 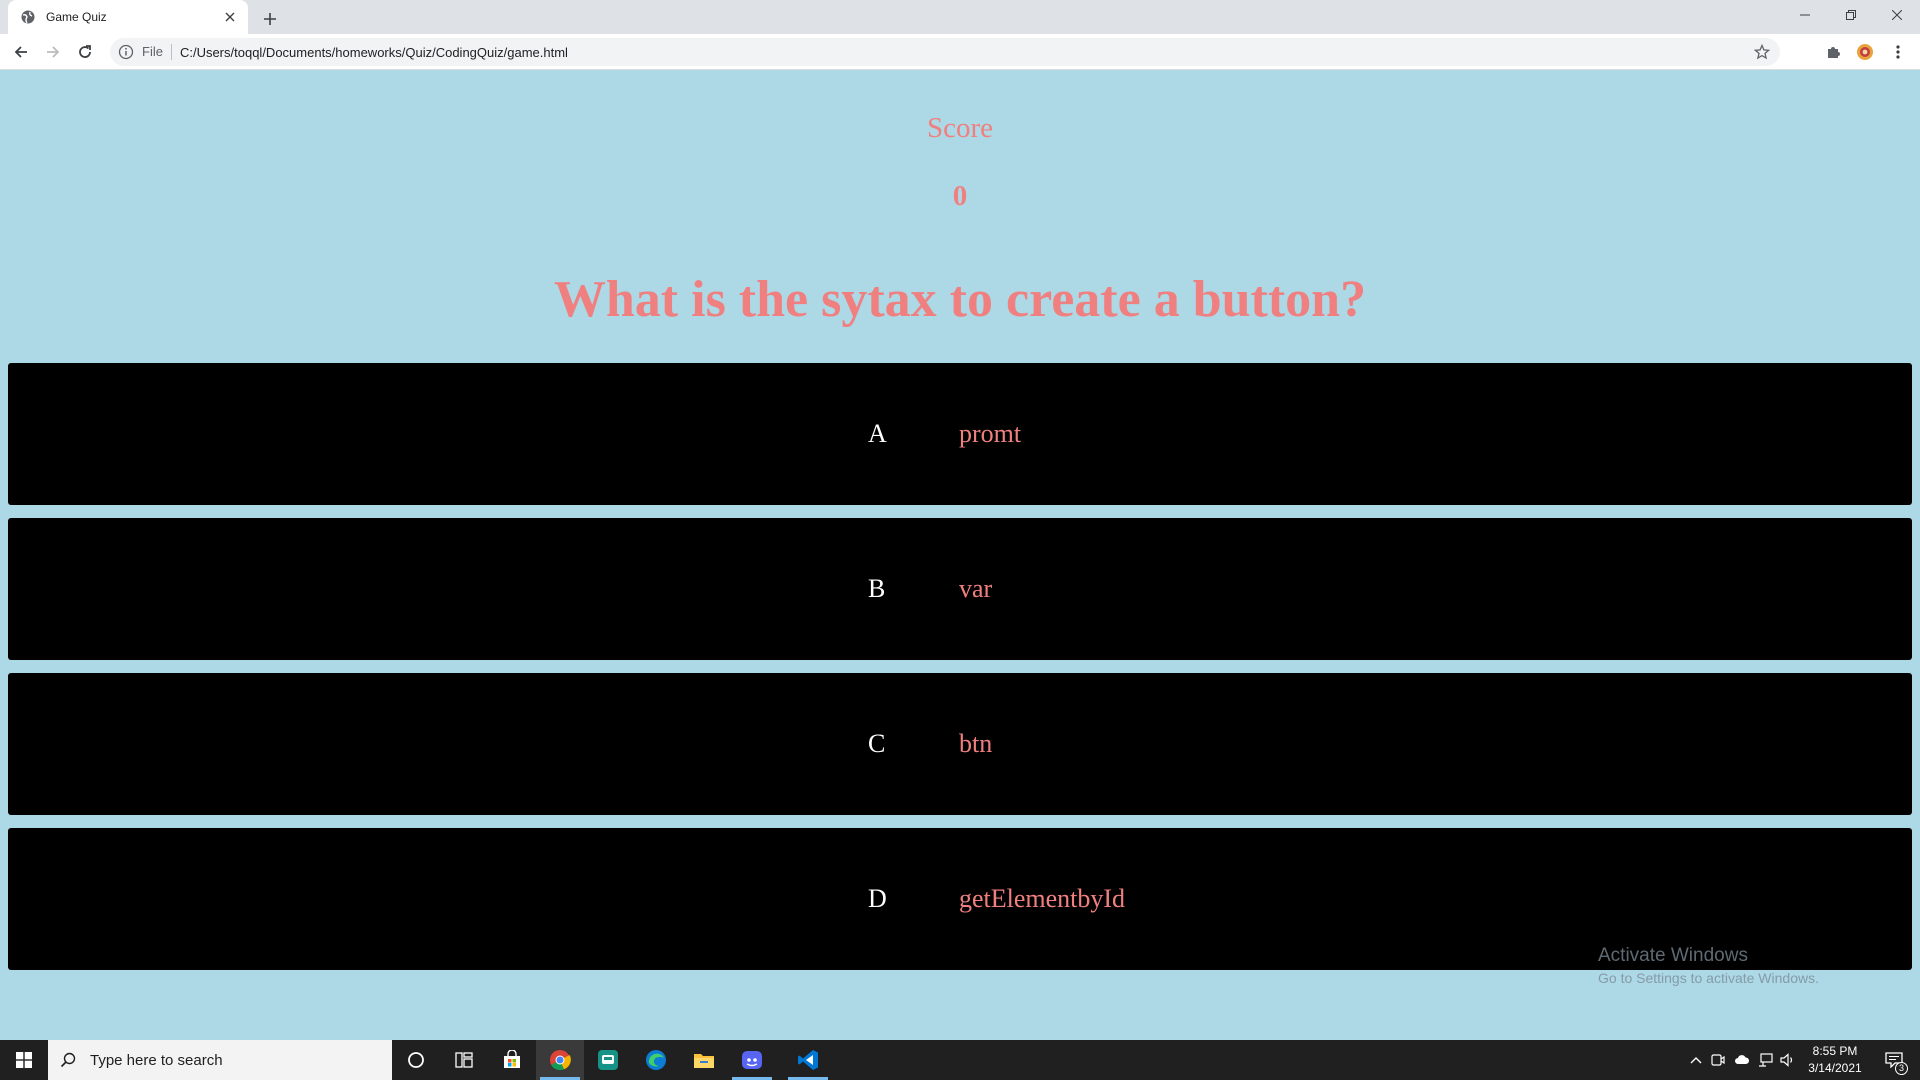 I want to click on chrome-icon, so click(x=560, y=1060).